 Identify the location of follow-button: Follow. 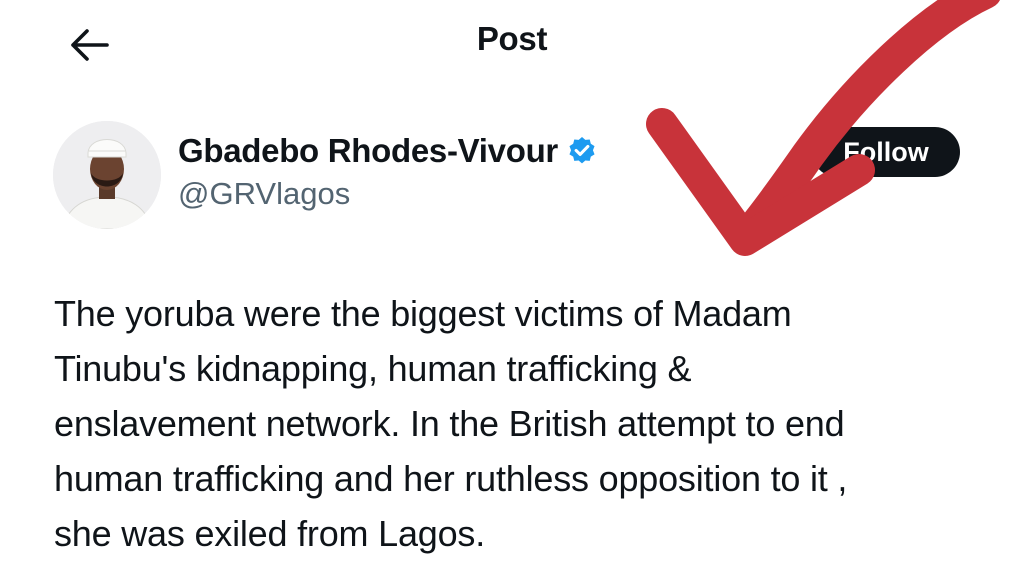
(886, 152).